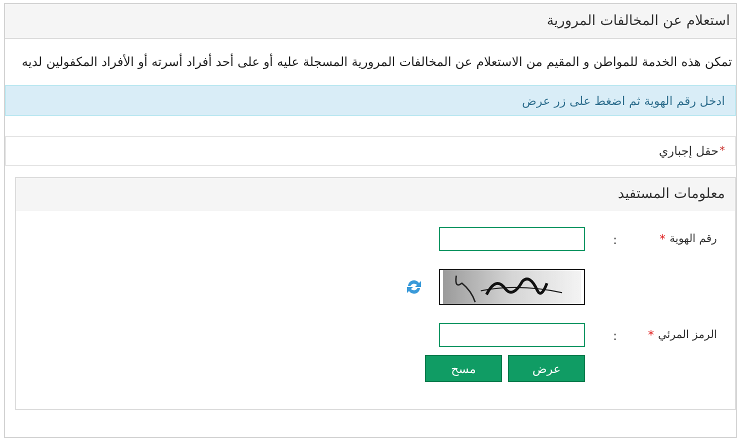 This screenshot has width=737, height=441. I want to click on field-label: رقم الهوية, so click(693, 238).